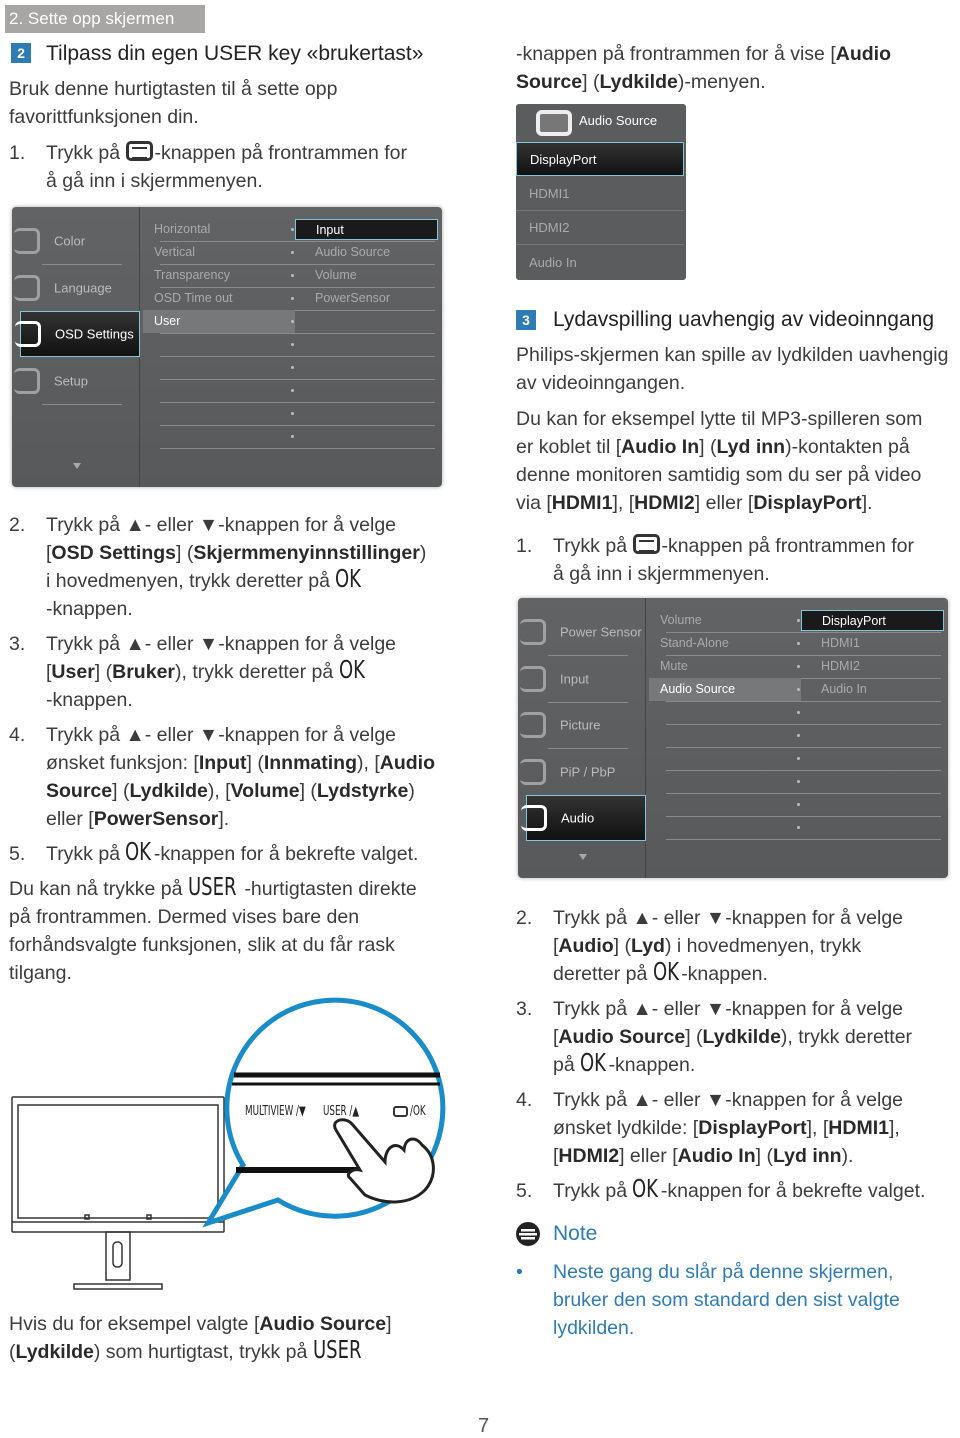 This screenshot has width=960, height=1438. I want to click on osd-option-item: PowerSensor, so click(353, 298).